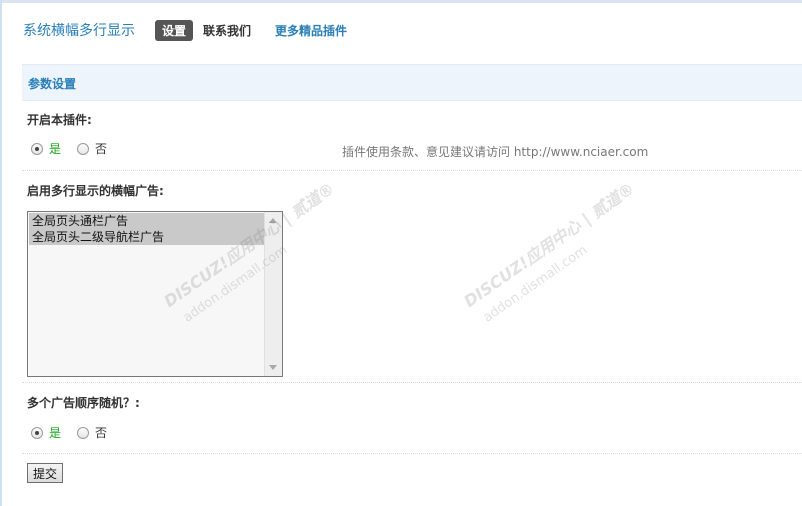 The image size is (802, 506). I want to click on watermark-text: DISCUZ!应用中心 | 贰道®, so click(549, 245).